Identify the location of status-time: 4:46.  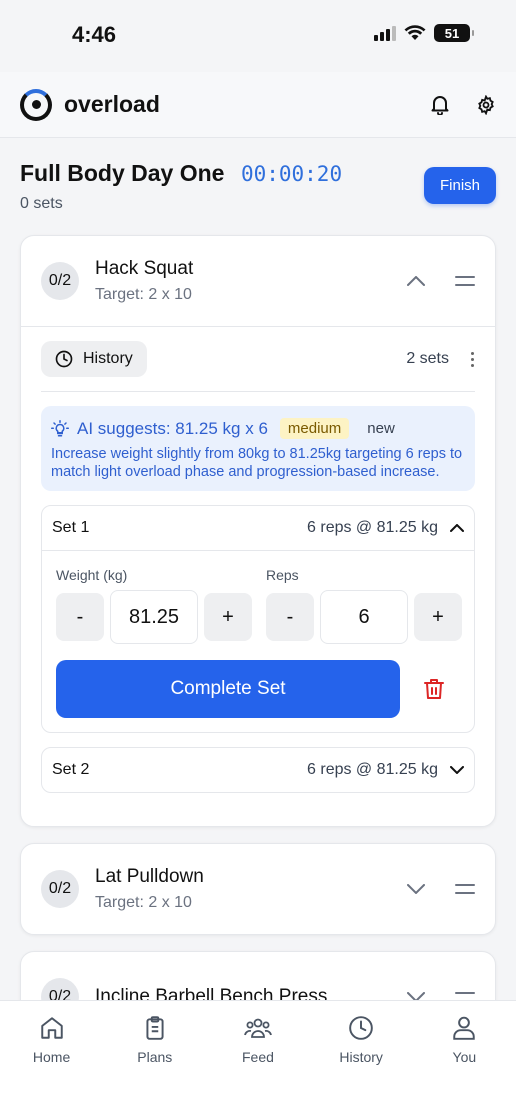
(94, 34).